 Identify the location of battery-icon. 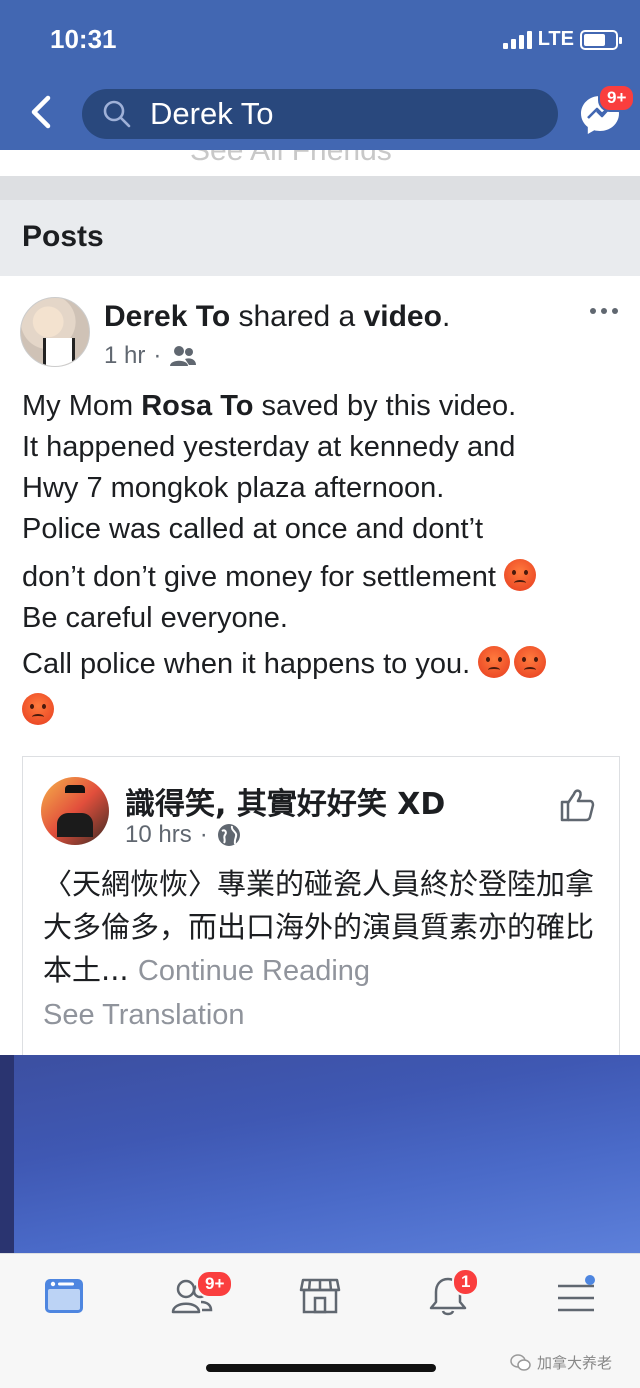
(601, 39).